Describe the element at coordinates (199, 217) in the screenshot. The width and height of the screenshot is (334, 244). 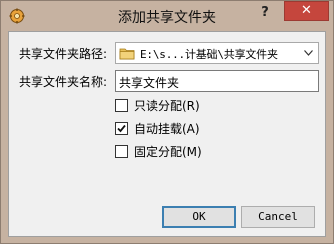
I see `ok-button: OK` at that location.